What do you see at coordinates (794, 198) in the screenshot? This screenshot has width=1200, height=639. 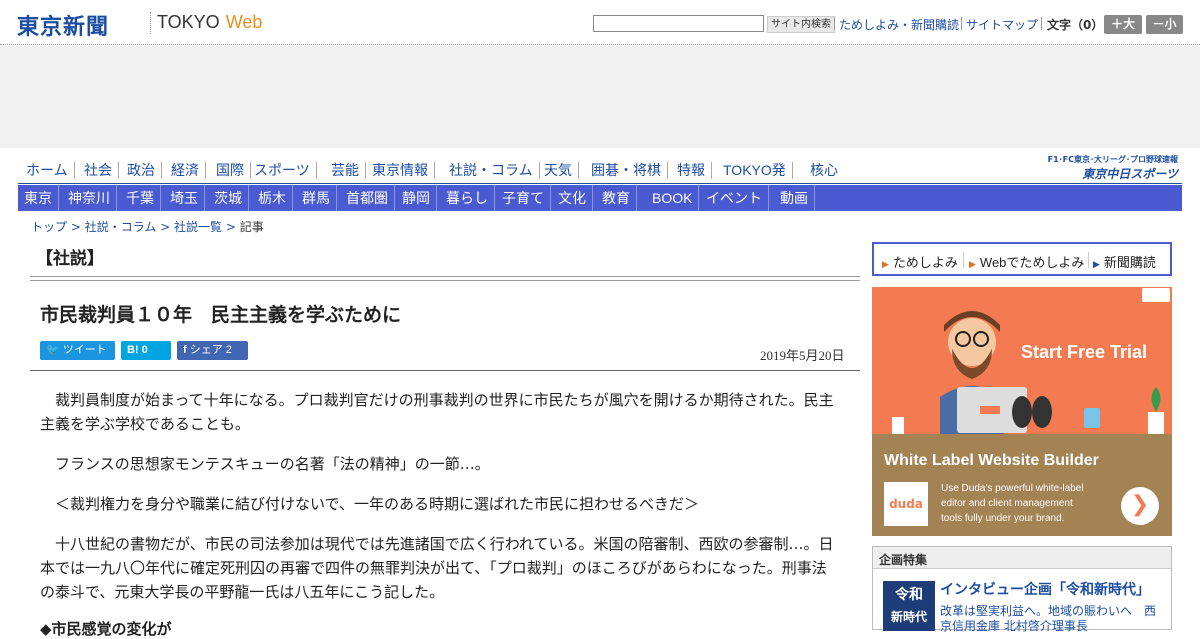 I see `regional-nav-item: 動画` at bounding box center [794, 198].